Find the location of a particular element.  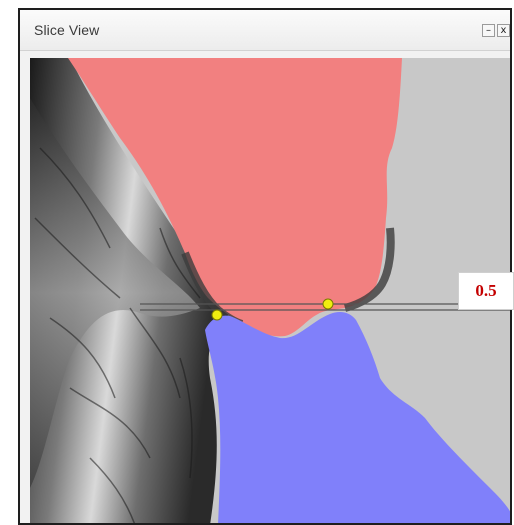

window-title: Slice View is located at coordinates (67, 30).